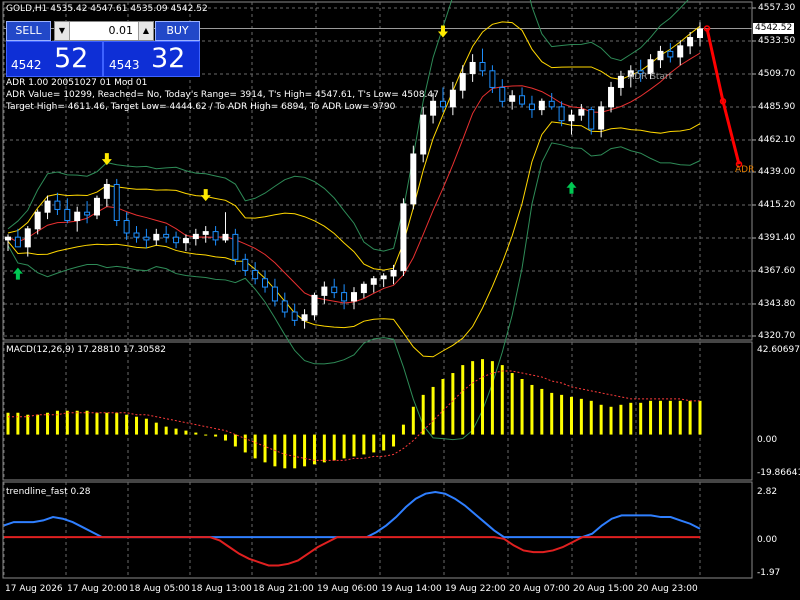 Image resolution: width=800 pixels, height=600 pixels. I want to click on buy-price-pips: 32, so click(168, 58).